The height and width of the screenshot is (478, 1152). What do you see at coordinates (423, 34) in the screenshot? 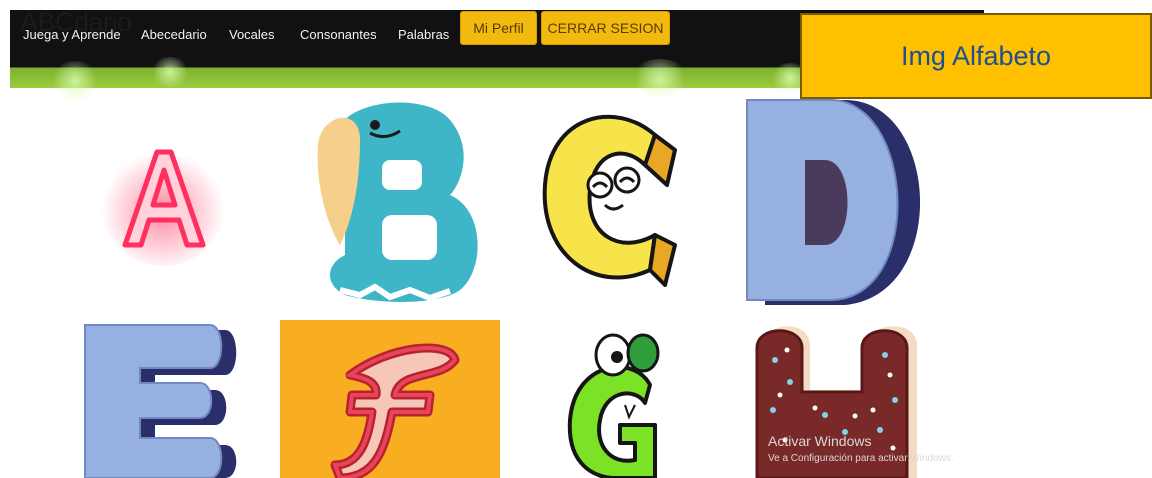
I see `nav-link-palabras: Palabras` at bounding box center [423, 34].